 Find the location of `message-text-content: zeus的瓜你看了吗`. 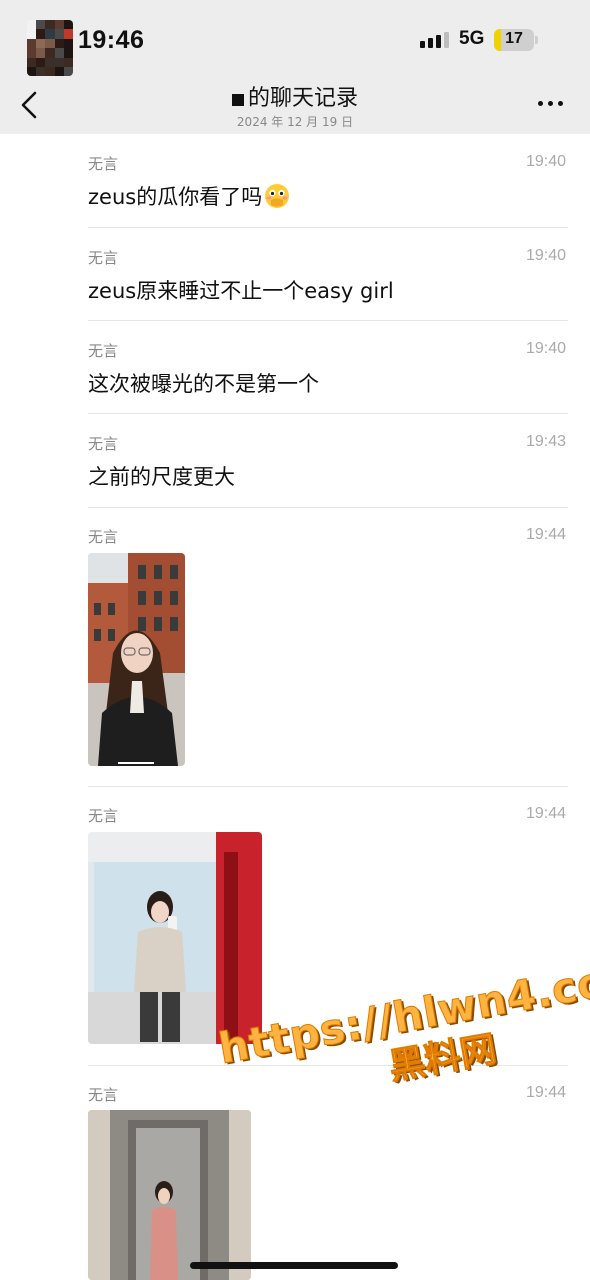

message-text-content: zeus的瓜你看了吗 is located at coordinates (175, 197).